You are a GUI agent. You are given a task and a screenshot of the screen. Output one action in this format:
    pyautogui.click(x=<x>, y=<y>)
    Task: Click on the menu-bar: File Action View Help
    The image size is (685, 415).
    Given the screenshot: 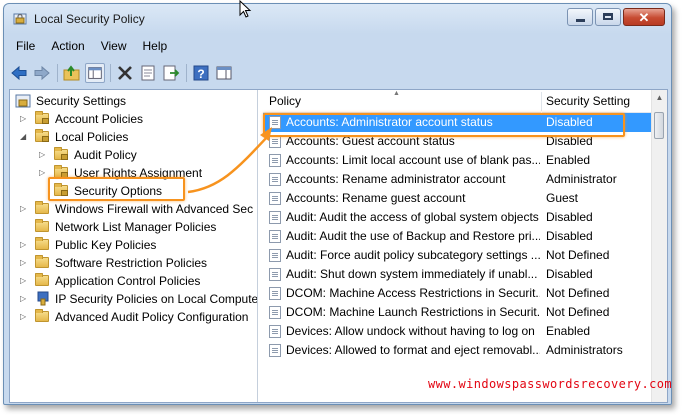 What is the action you would take?
    pyautogui.click(x=337, y=47)
    